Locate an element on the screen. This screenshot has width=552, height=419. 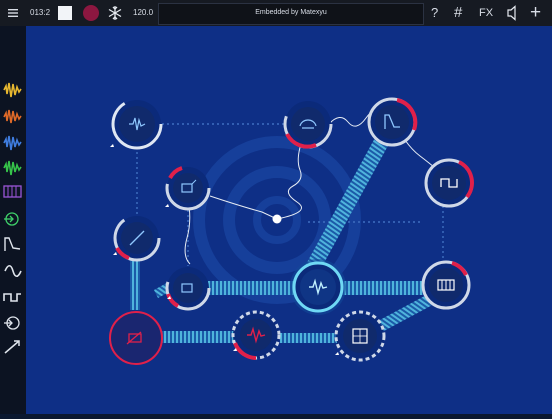
waveform-yellow-icon is located at coordinates (12, 90).